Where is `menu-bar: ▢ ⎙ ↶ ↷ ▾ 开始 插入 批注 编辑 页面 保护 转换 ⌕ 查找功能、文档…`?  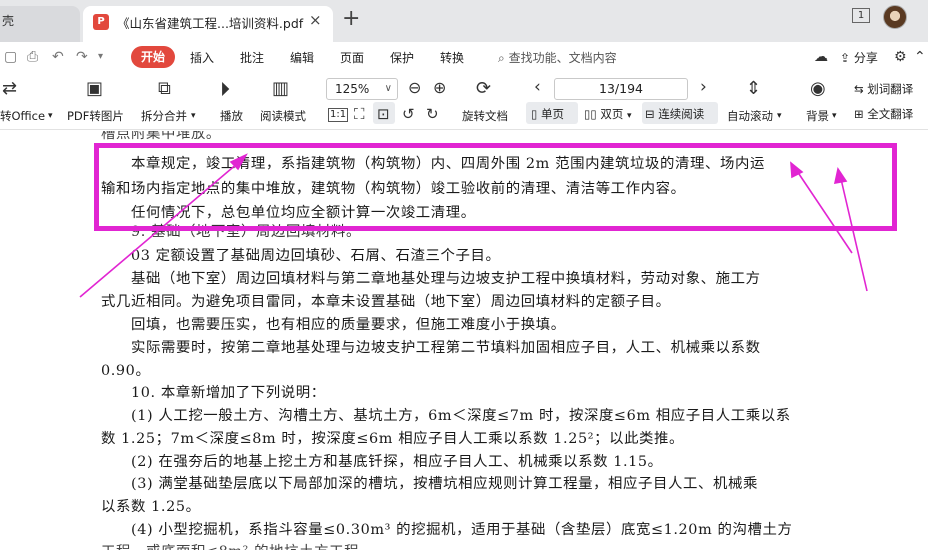
menu-bar: ▢ ⎙ ↶ ↷ ▾ 开始 插入 批注 编辑 页面 保护 转换 ⌕ 查找功能、文档… is located at coordinates (464, 57).